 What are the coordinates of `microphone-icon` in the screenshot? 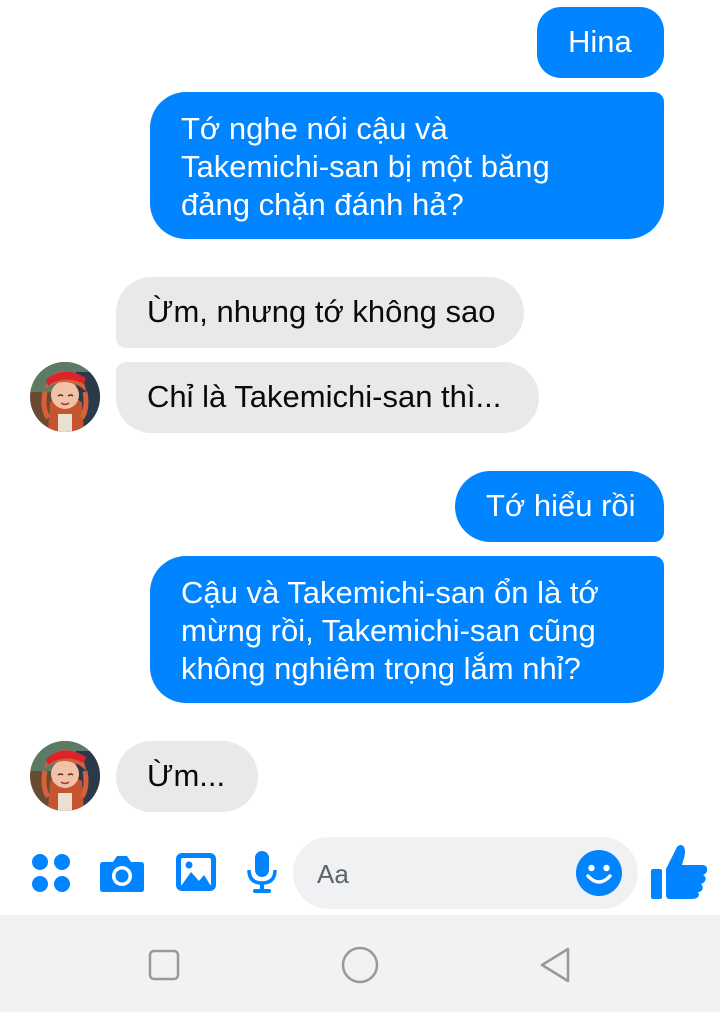 It's located at (262, 872).